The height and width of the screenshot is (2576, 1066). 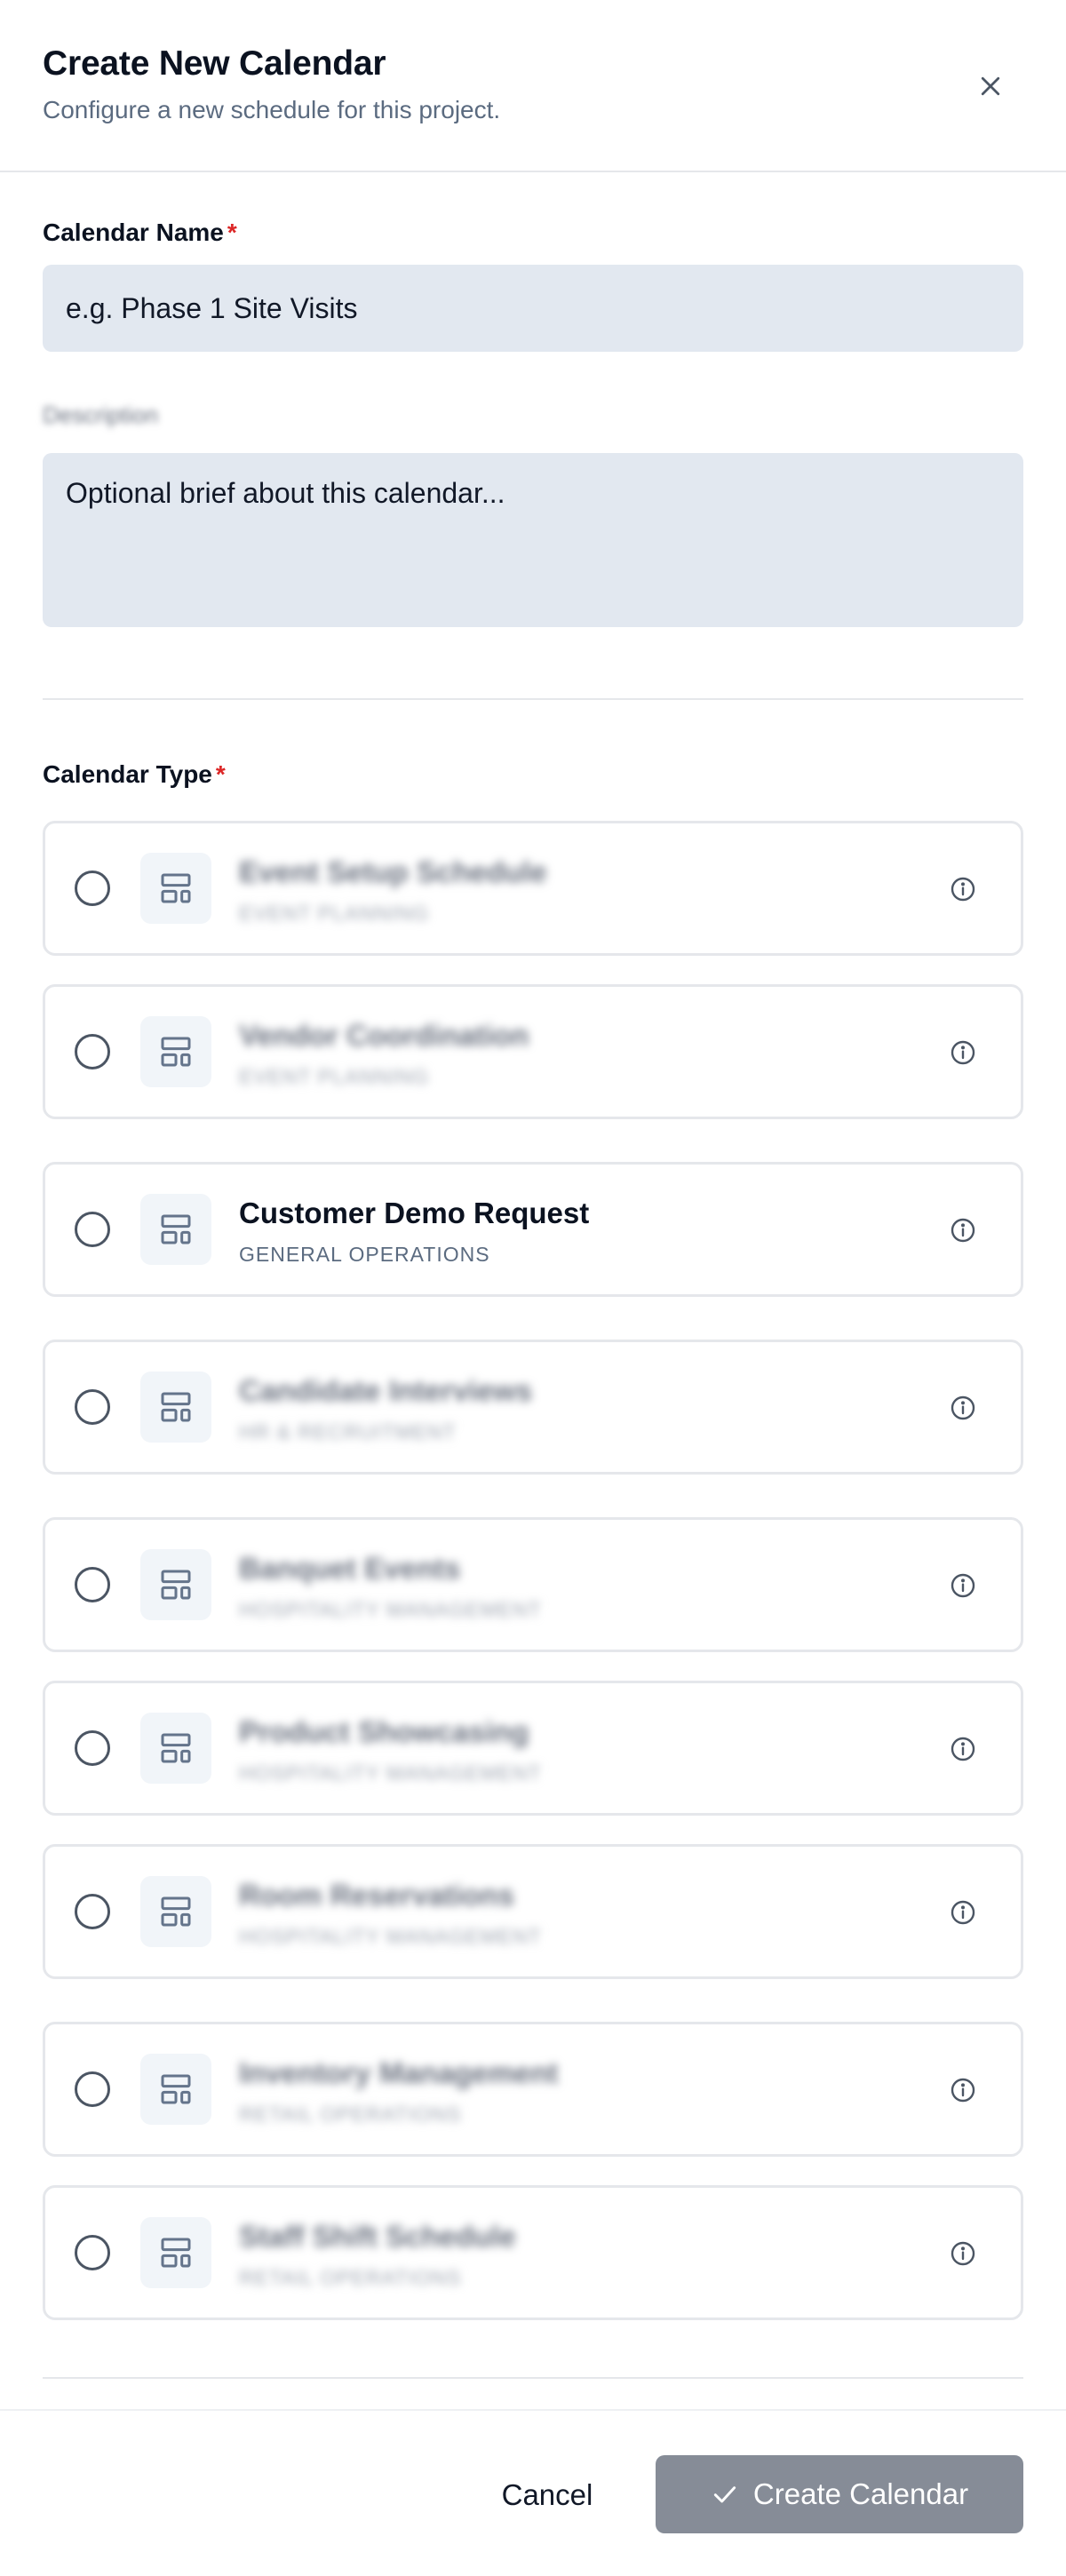 I want to click on calendar-name-label-text: Calendar Name, so click(x=133, y=232).